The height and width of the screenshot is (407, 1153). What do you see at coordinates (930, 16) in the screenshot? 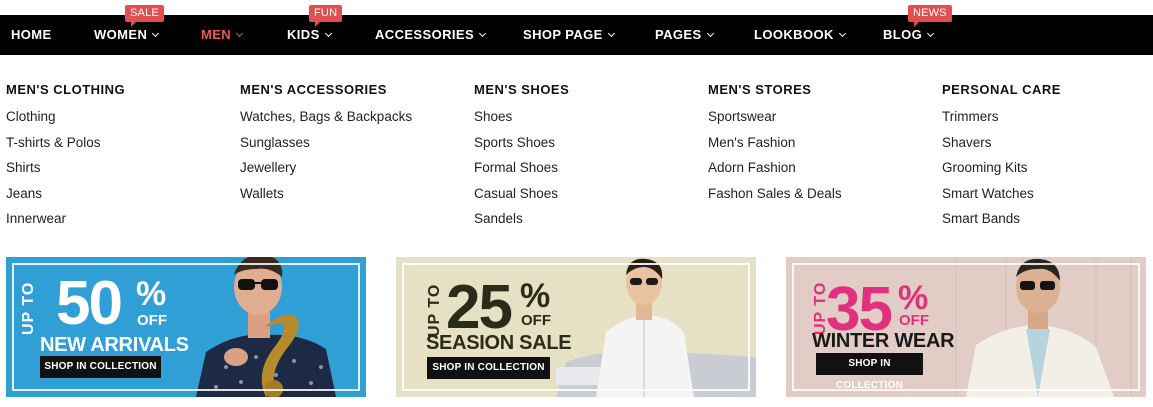
I see `news-badge: NEWS` at bounding box center [930, 16].